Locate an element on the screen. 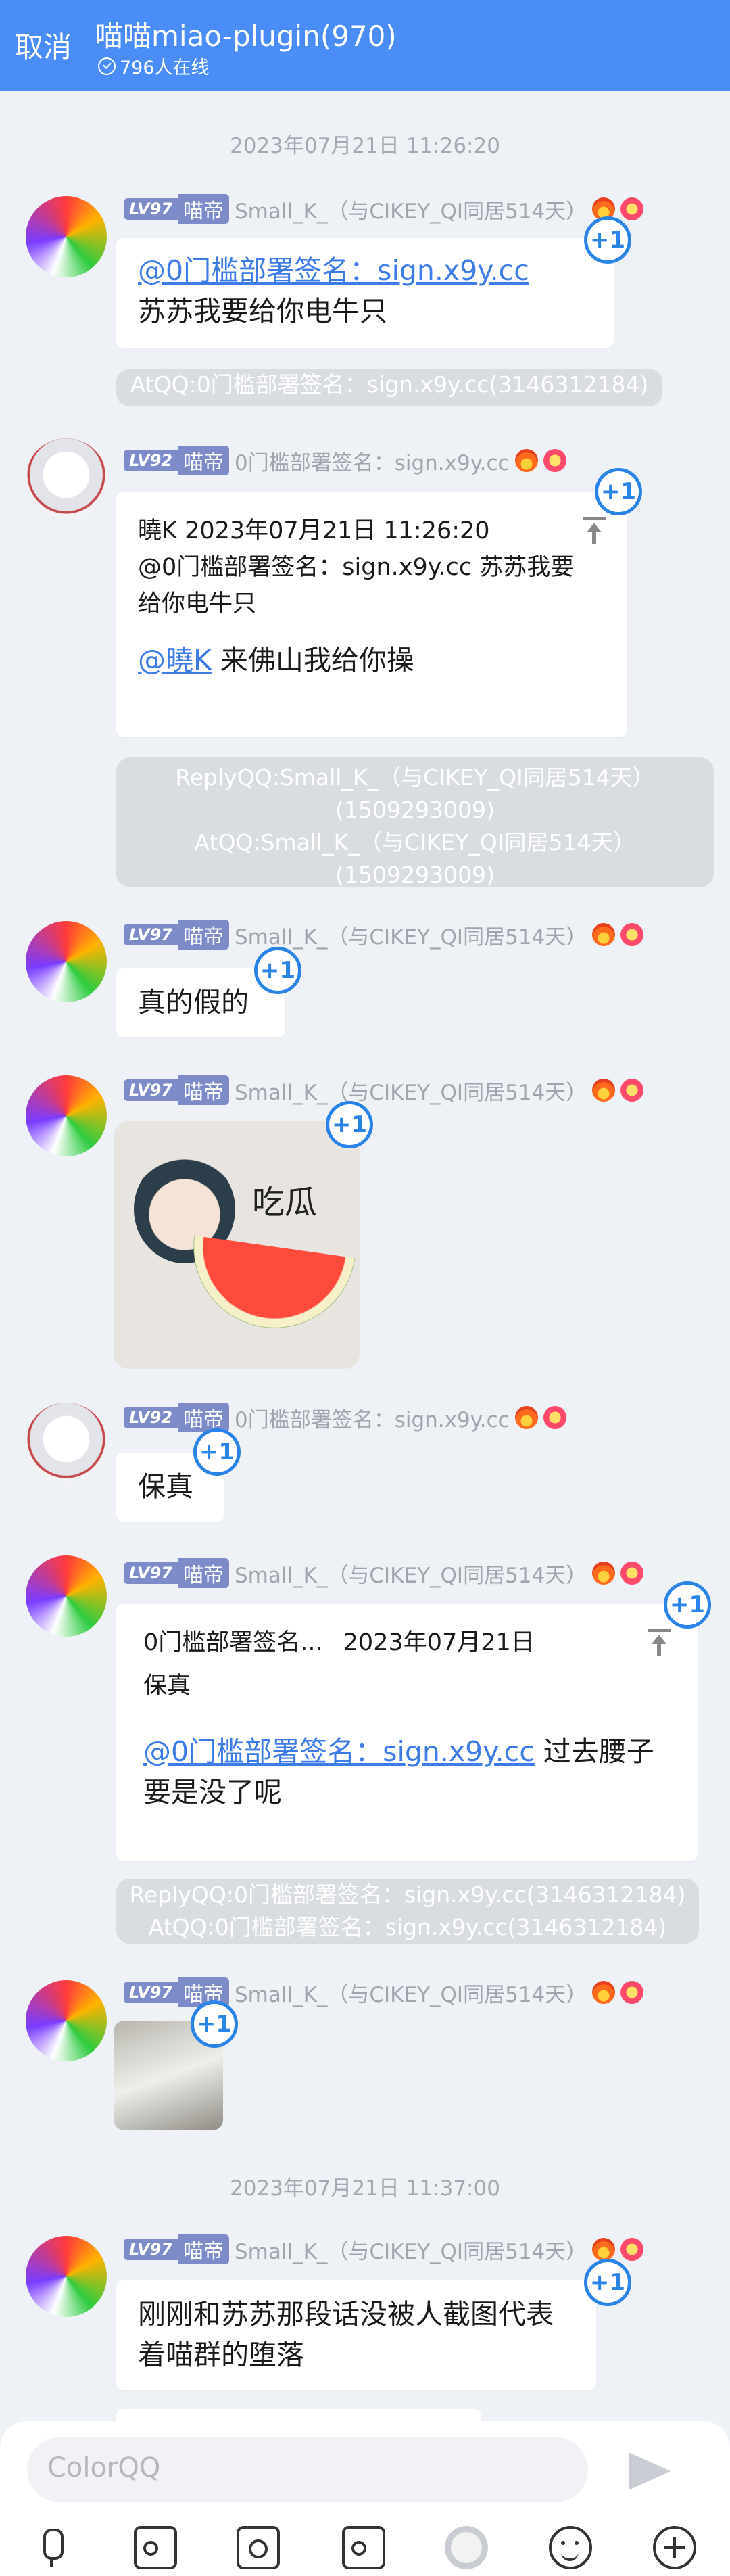  file-icon is located at coordinates (363, 2547).